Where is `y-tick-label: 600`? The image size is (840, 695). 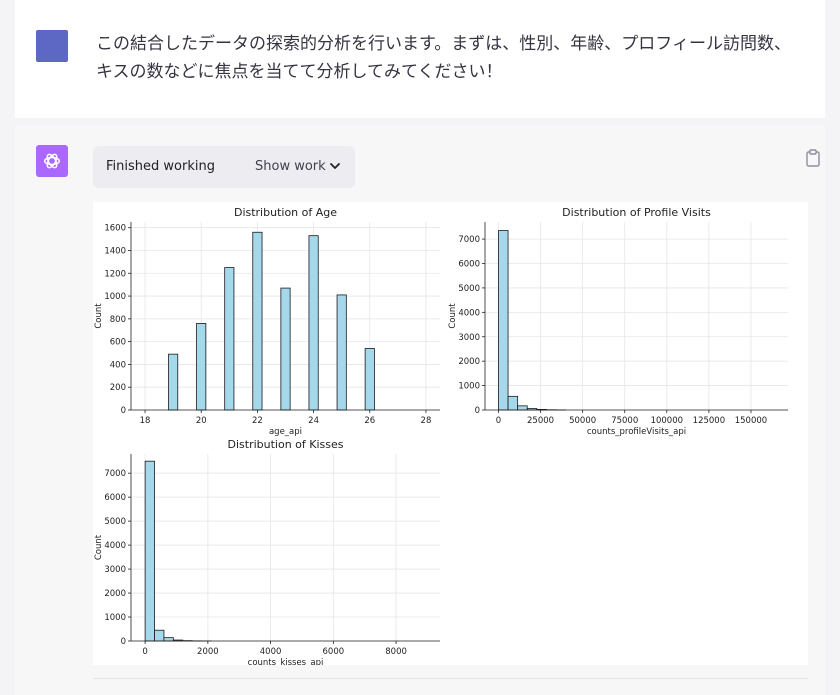
y-tick-label: 600 is located at coordinates (118, 343).